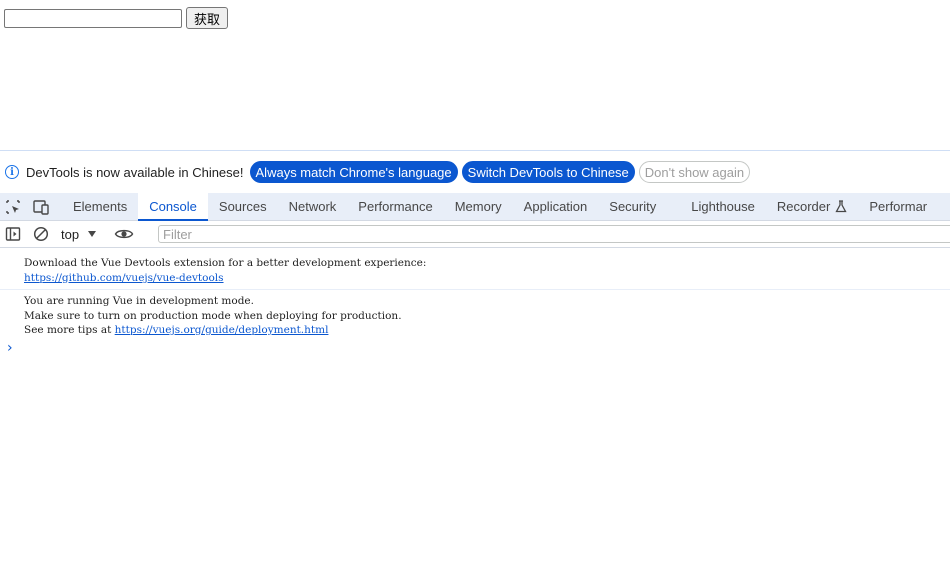 This screenshot has width=950, height=573. Describe the element at coordinates (70, 234) in the screenshot. I see `context-selector-label: top` at that location.